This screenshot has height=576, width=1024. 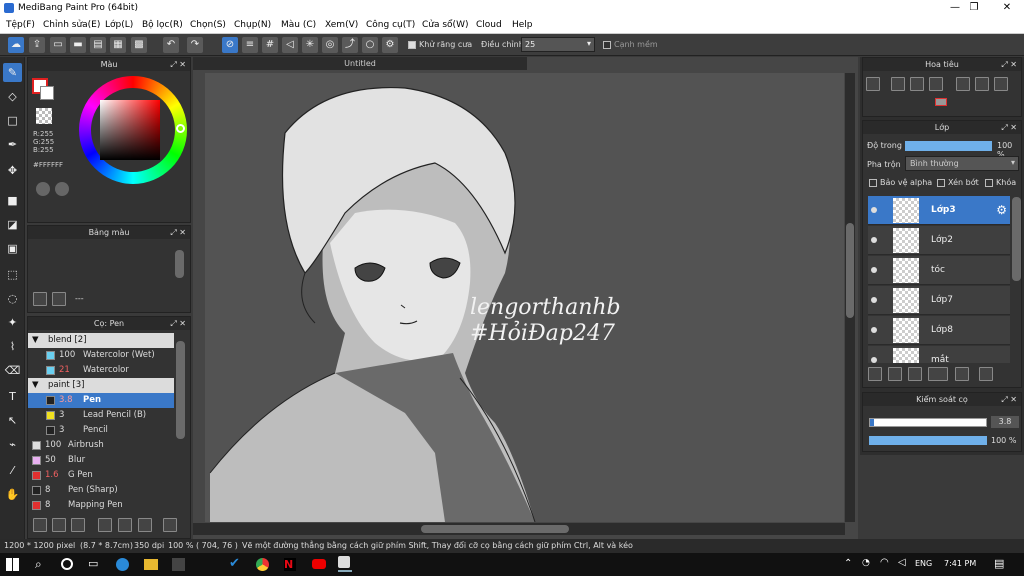 What do you see at coordinates (939, 300) in the screenshot?
I see `layer-row: Lớp7` at bounding box center [939, 300].